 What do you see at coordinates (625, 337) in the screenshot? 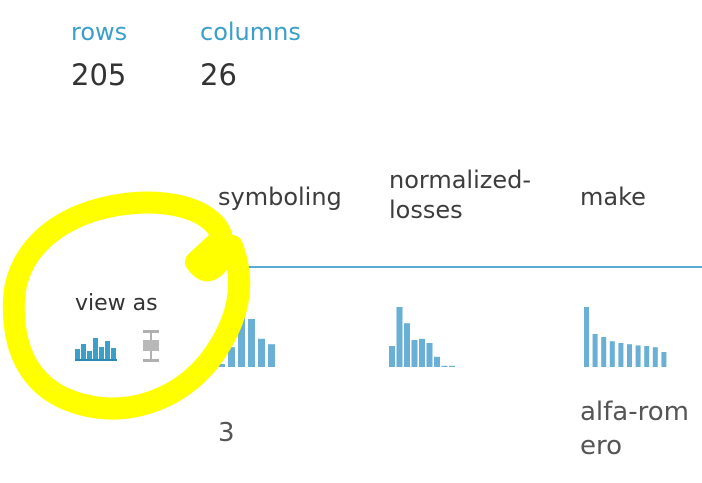
I see `histogram-make` at bounding box center [625, 337].